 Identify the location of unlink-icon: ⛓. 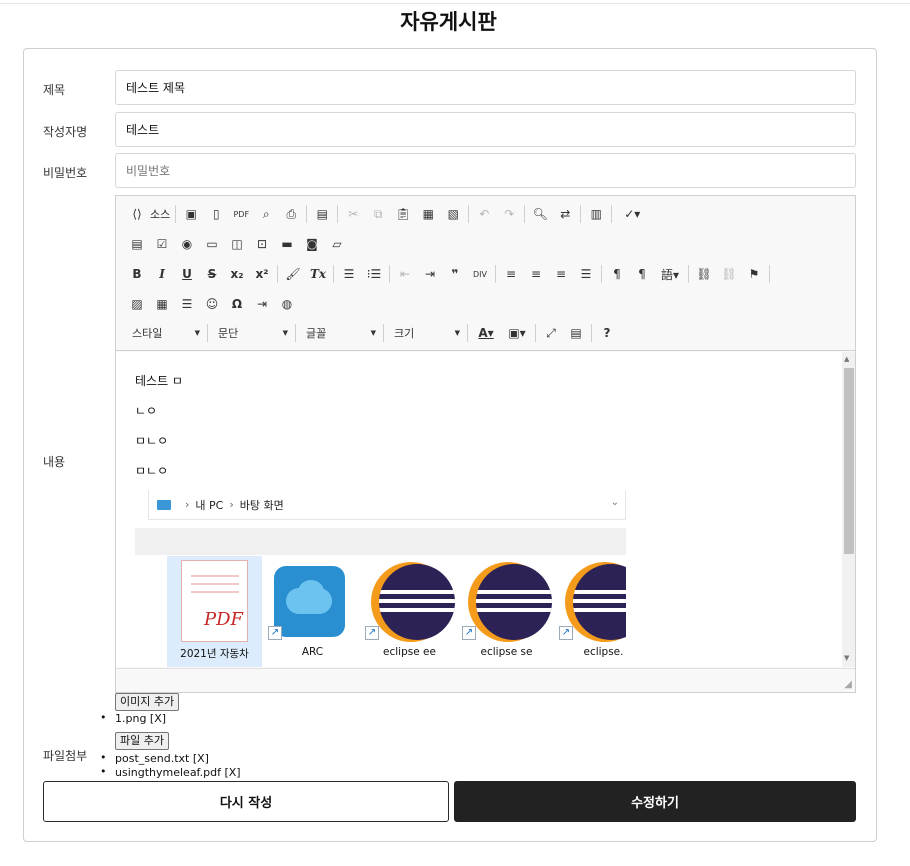
(729, 274).